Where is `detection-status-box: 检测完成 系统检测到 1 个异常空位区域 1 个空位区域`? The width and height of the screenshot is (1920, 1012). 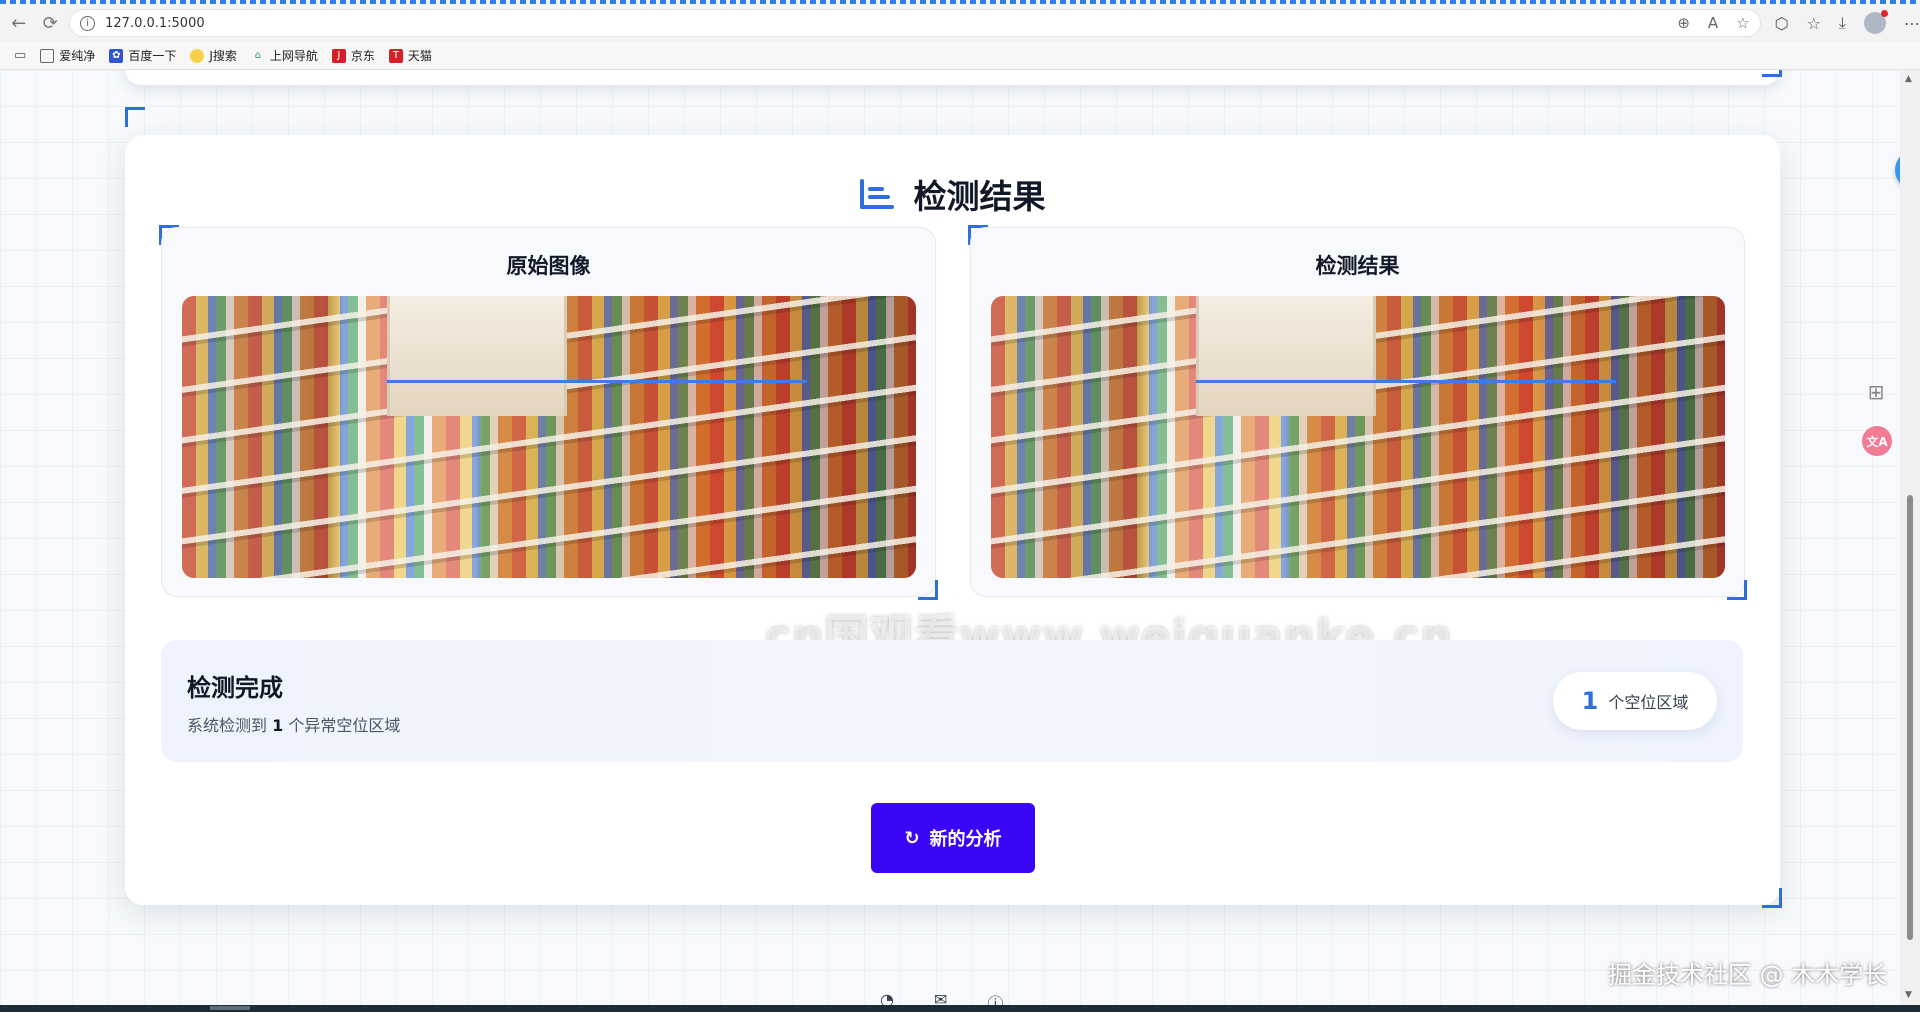
detection-status-box: 检测完成 系统检测到 1 个异常空位区域 1 个空位区域 is located at coordinates (952, 701).